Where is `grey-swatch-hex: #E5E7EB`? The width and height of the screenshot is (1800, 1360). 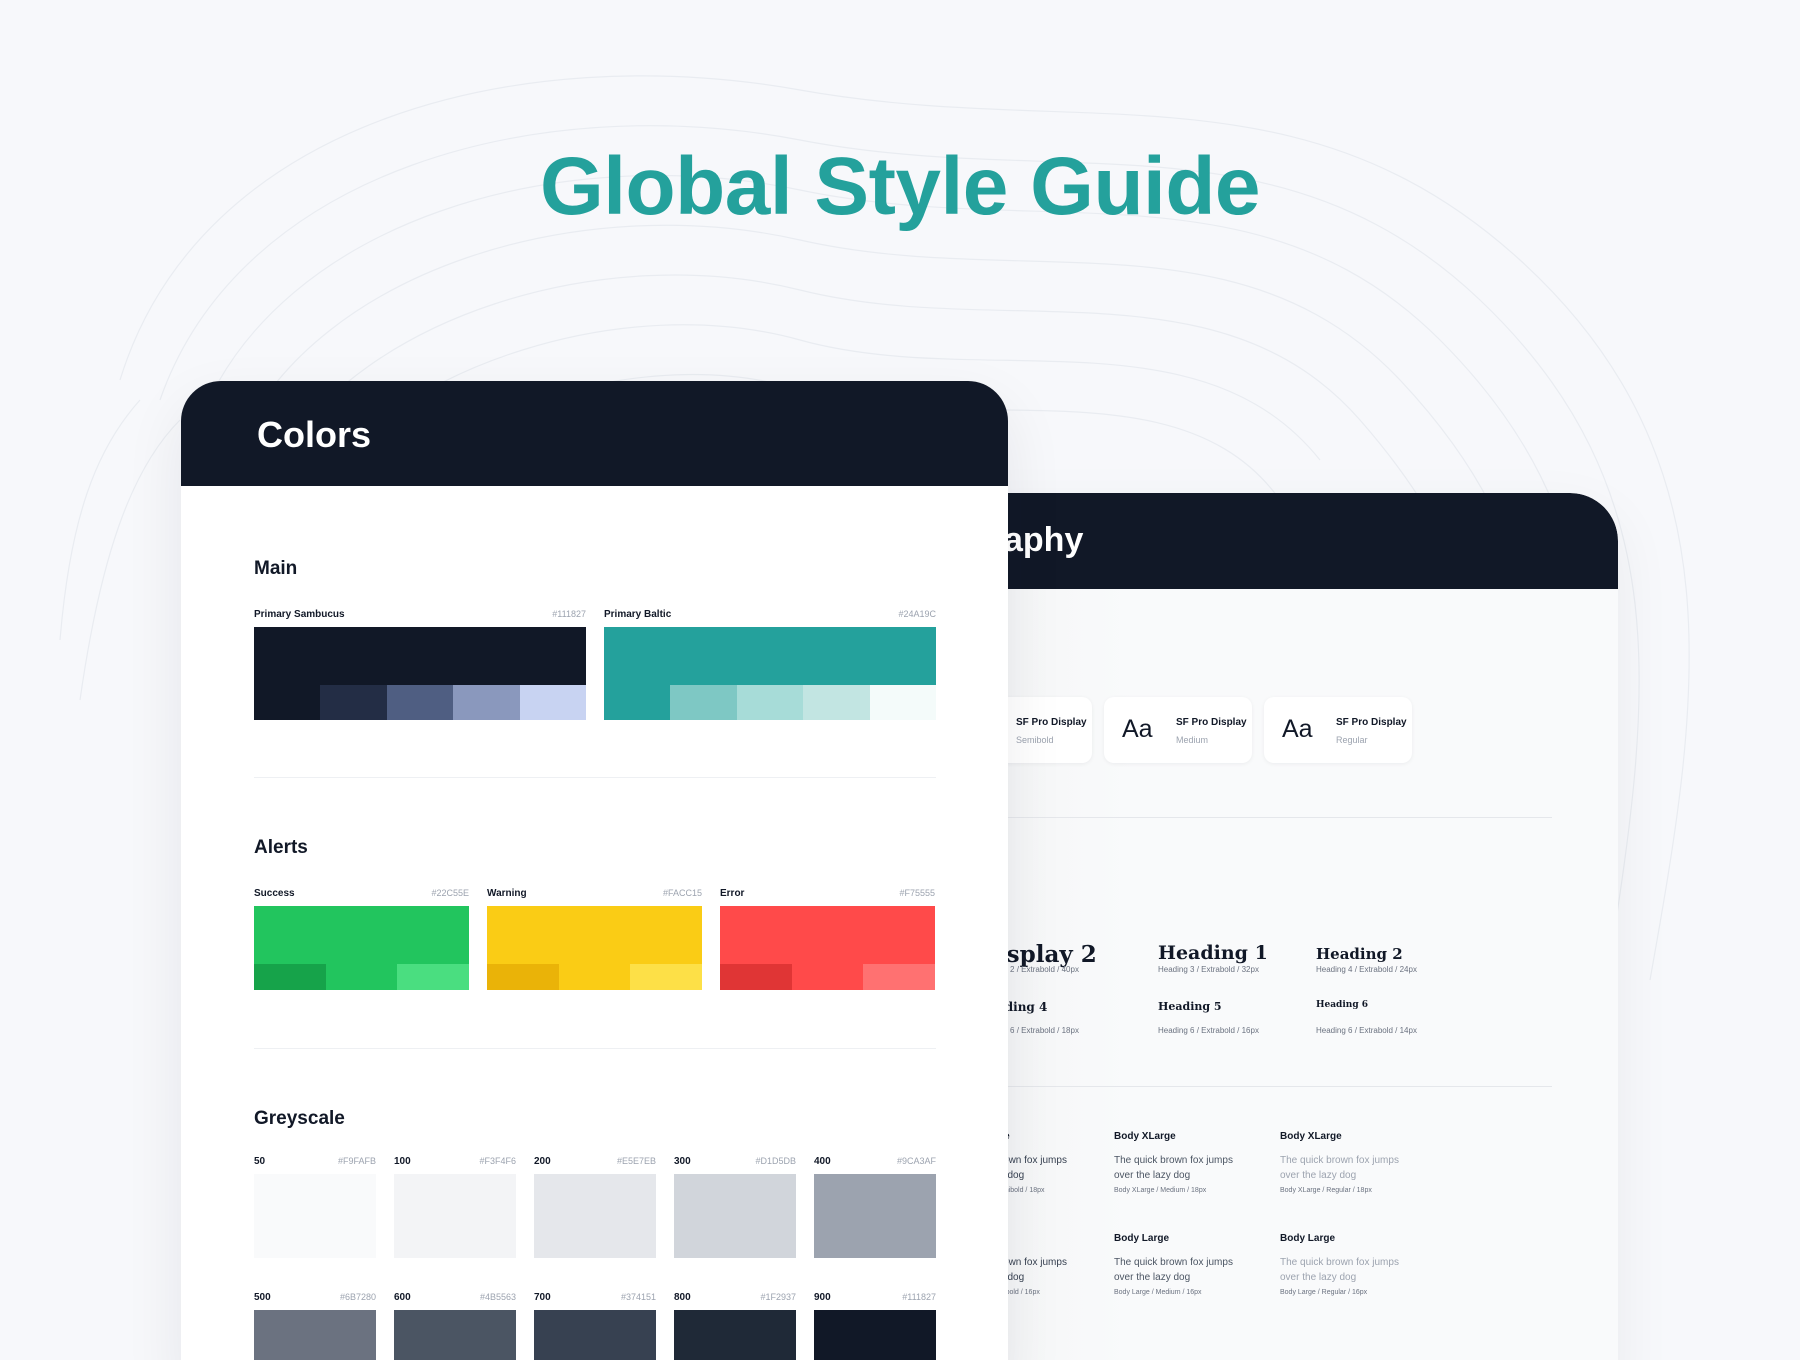 grey-swatch-hex: #E5E7EB is located at coordinates (636, 1161).